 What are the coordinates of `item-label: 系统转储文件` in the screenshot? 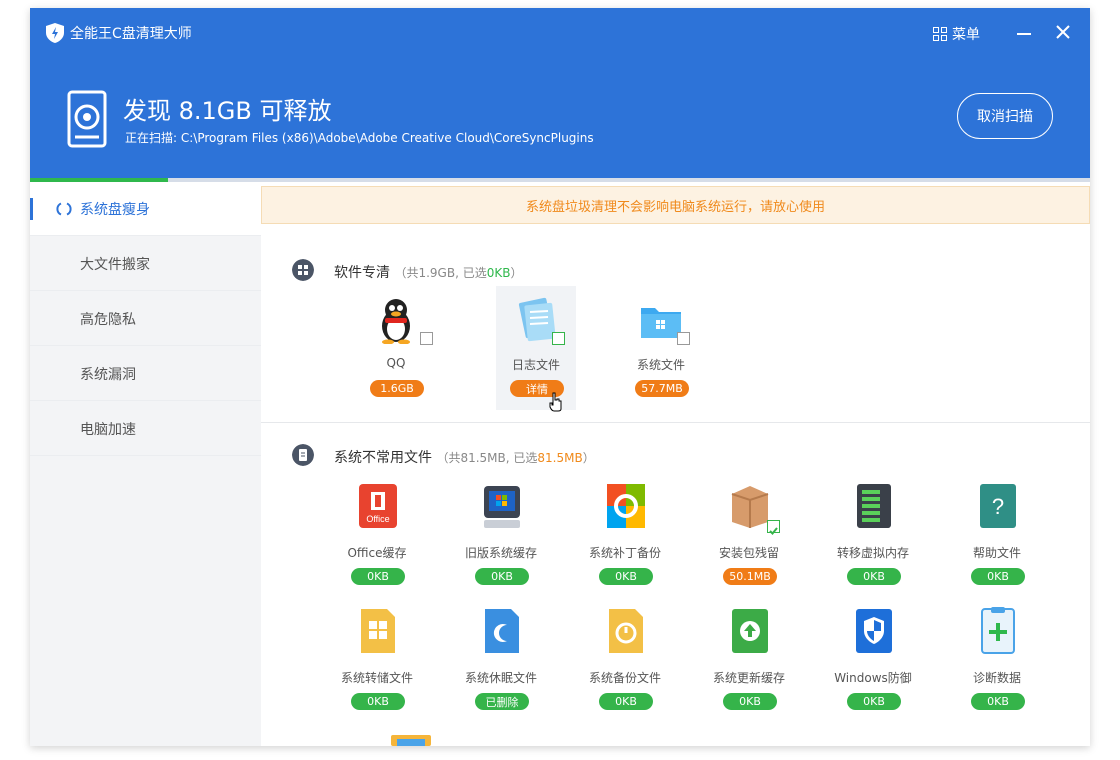 It's located at (376, 678).